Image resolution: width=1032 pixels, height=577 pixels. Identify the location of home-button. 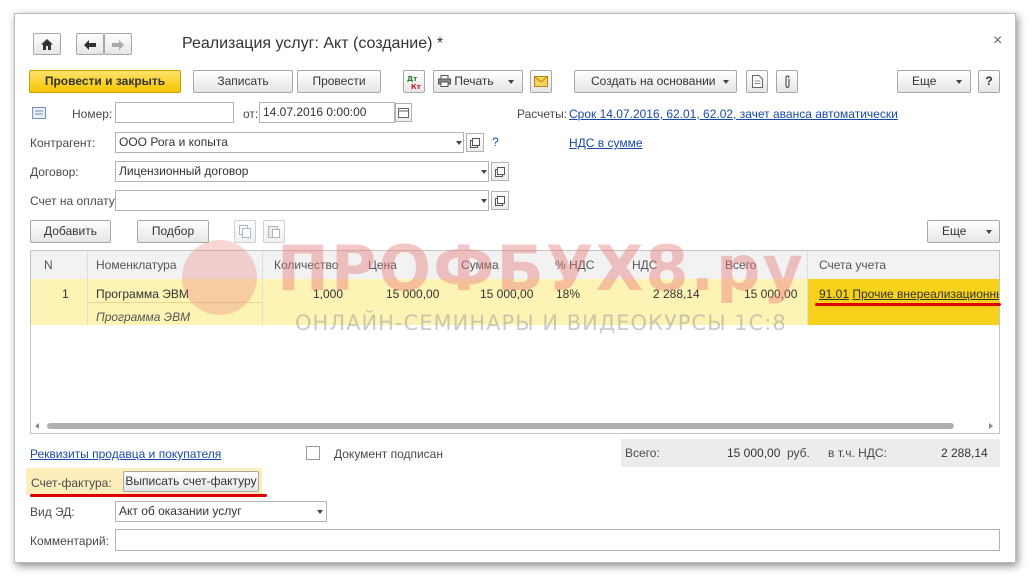
(47, 44).